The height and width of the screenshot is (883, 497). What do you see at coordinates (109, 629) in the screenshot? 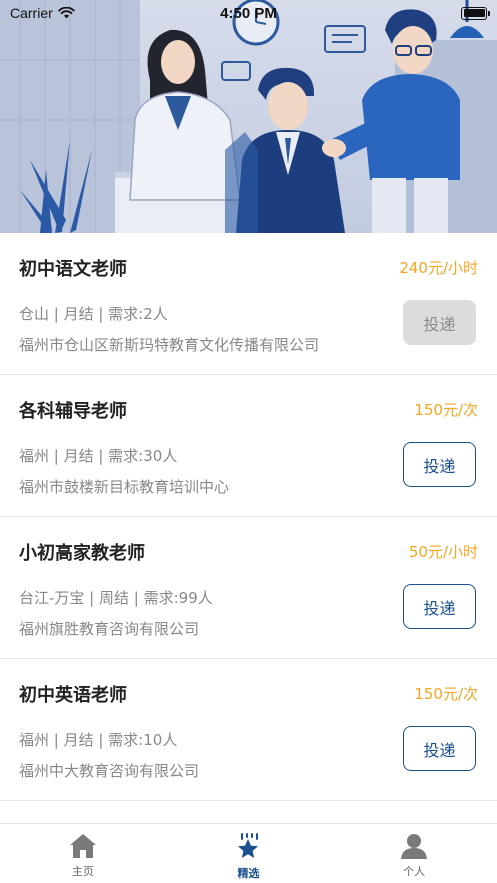
I see `job-company: 福州旗胜教育咨询有限公司` at bounding box center [109, 629].